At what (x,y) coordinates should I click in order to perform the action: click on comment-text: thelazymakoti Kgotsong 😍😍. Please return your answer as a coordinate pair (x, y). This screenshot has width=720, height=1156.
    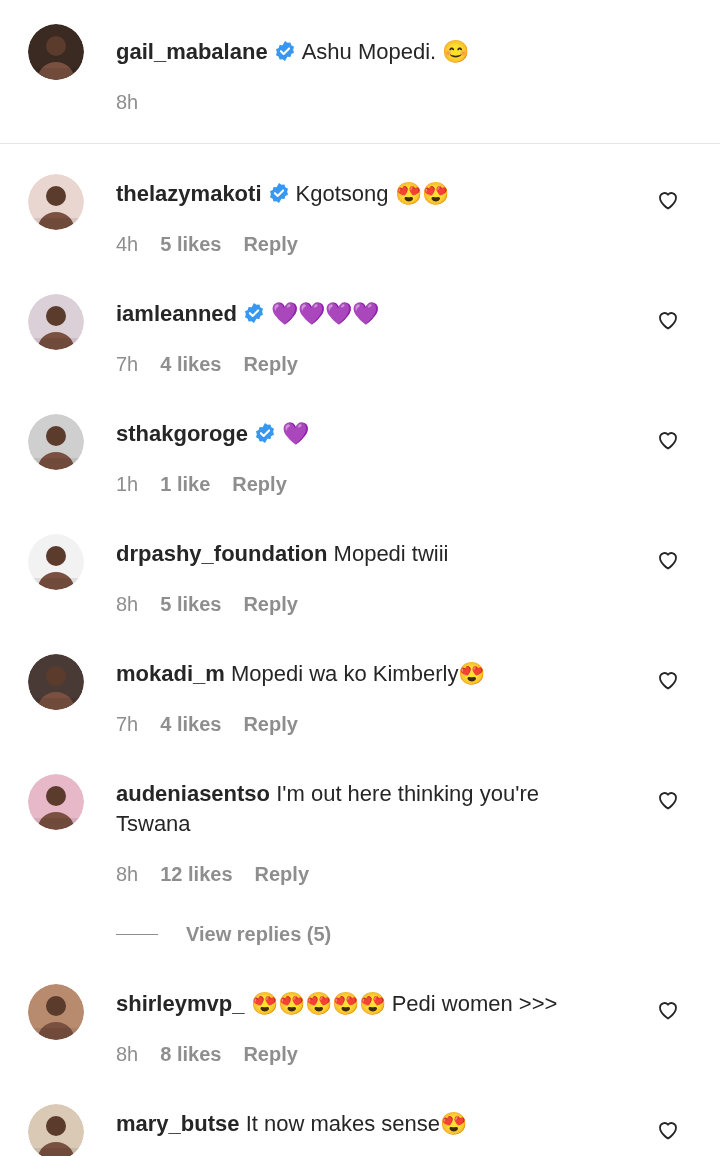
    Looking at the image, I should click on (283, 194).